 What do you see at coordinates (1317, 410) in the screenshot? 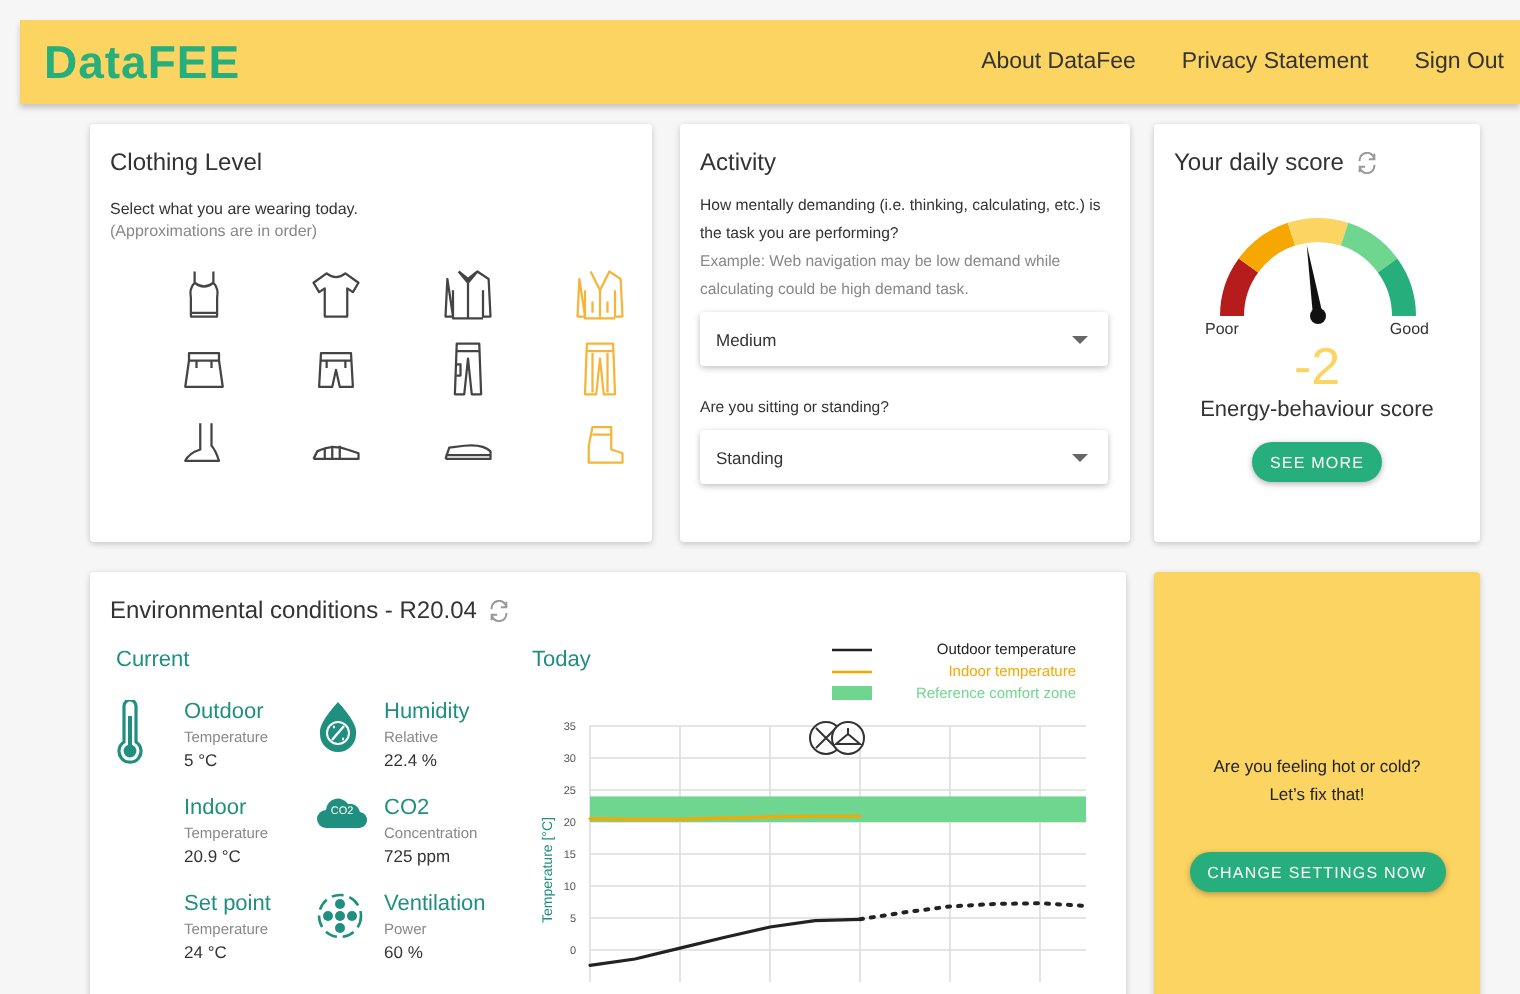
I see `score-caption: Energy-behaviour score` at bounding box center [1317, 410].